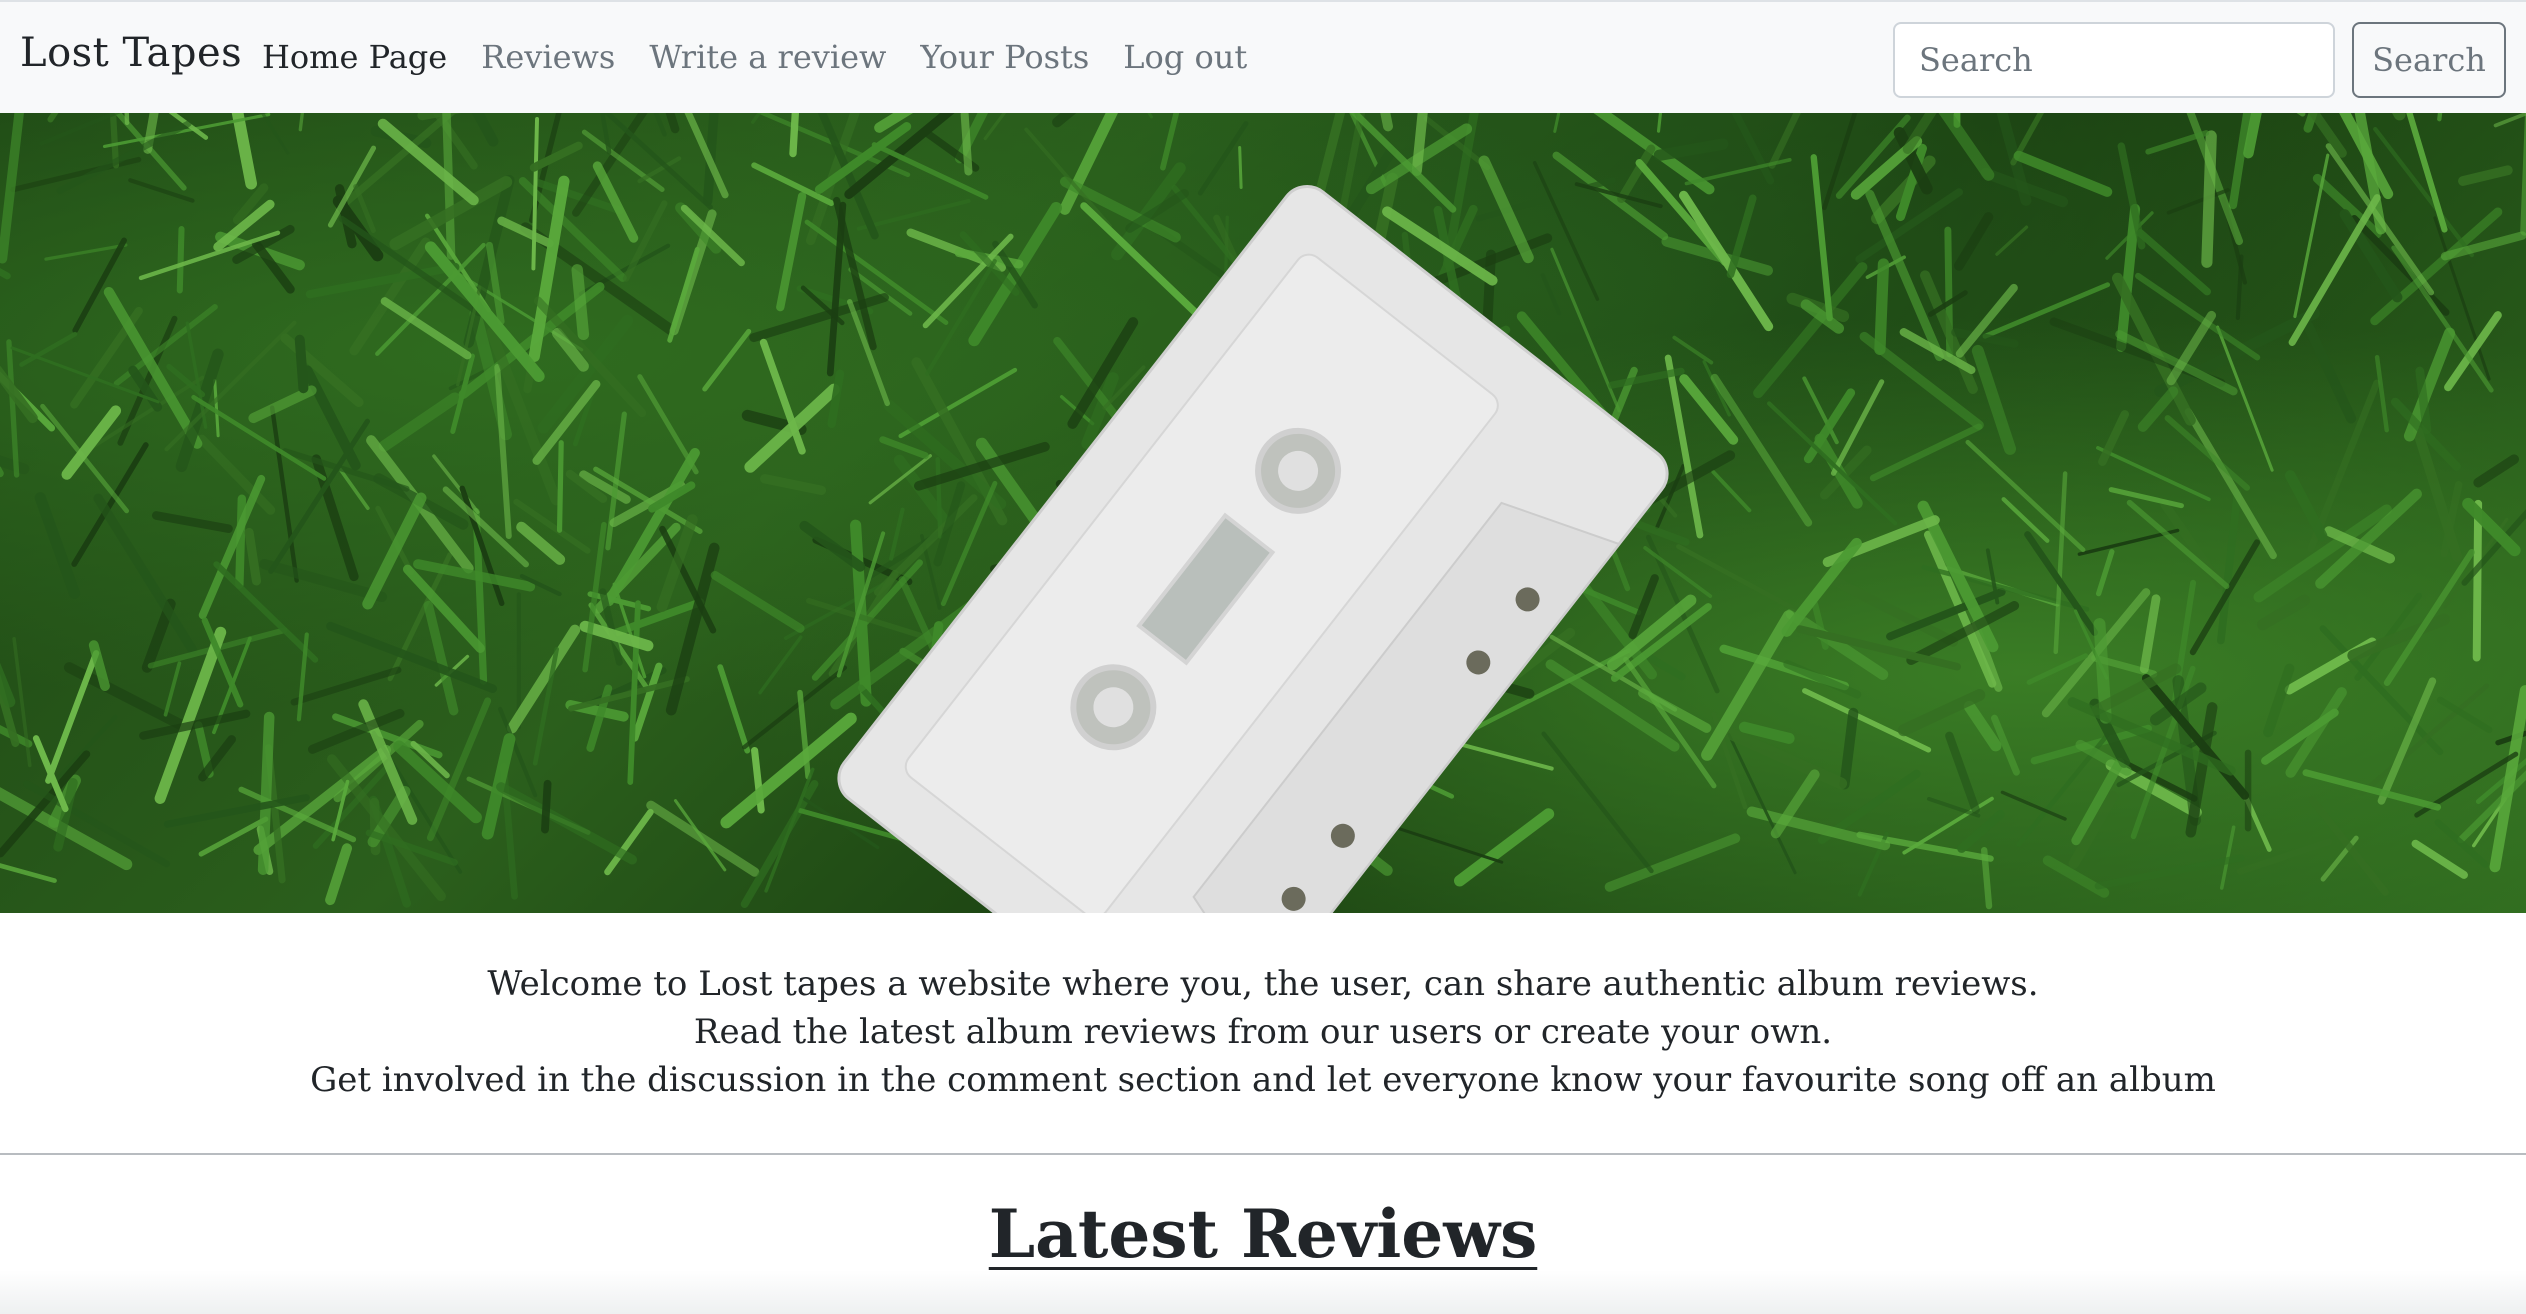 Image resolution: width=2526 pixels, height=1314 pixels. I want to click on nav-reviews: Reviews, so click(548, 57).